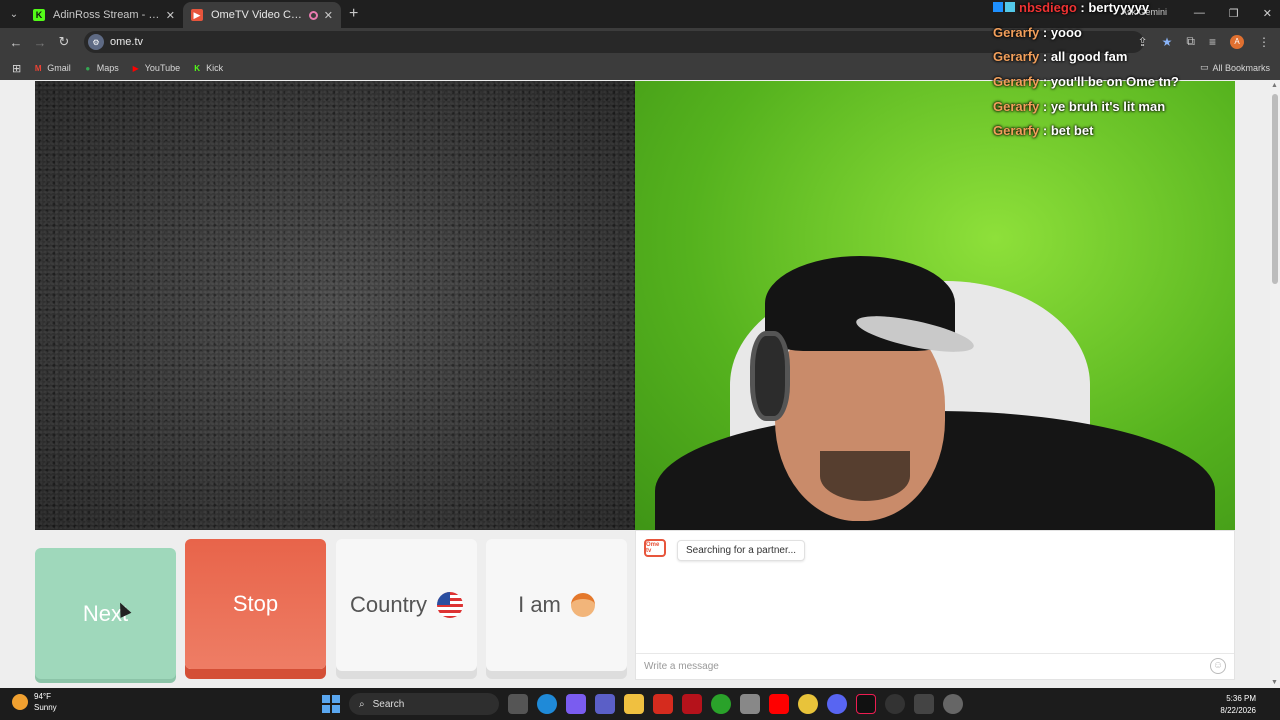 The width and height of the screenshot is (1280, 720). What do you see at coordinates (207, 68) in the screenshot?
I see `bookmark-kick: K Kick` at bounding box center [207, 68].